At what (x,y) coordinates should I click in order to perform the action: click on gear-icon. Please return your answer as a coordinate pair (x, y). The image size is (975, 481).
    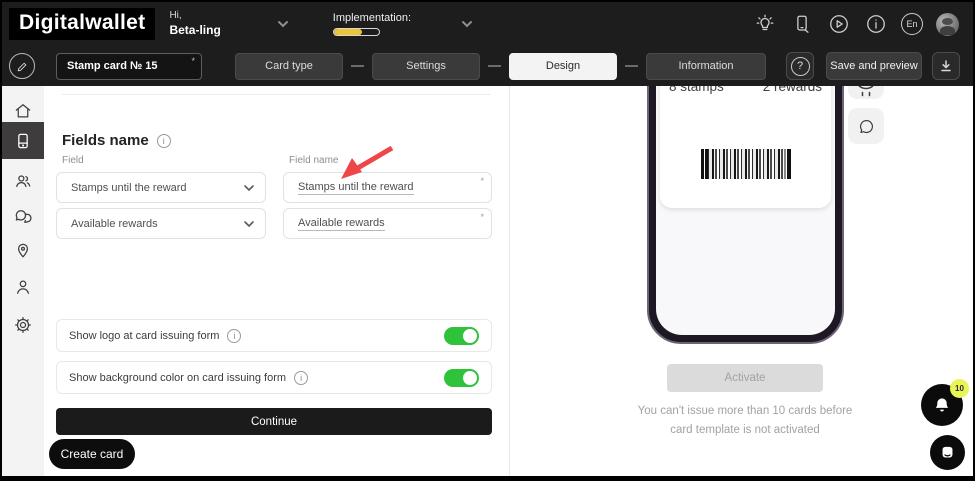
    Looking at the image, I should click on (23, 325).